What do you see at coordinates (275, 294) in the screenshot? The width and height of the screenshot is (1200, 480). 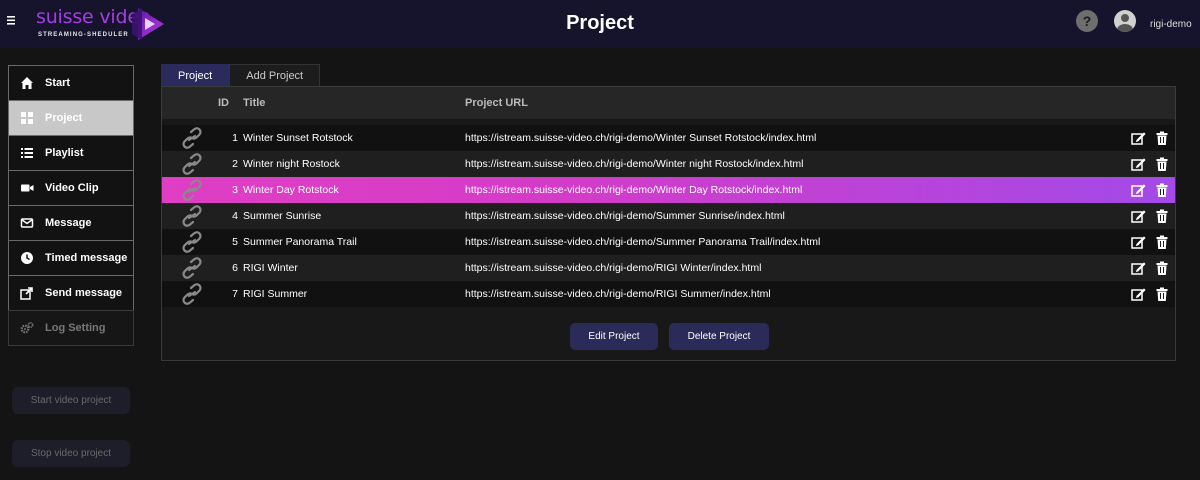 I see `row-title: RIGI Summer` at bounding box center [275, 294].